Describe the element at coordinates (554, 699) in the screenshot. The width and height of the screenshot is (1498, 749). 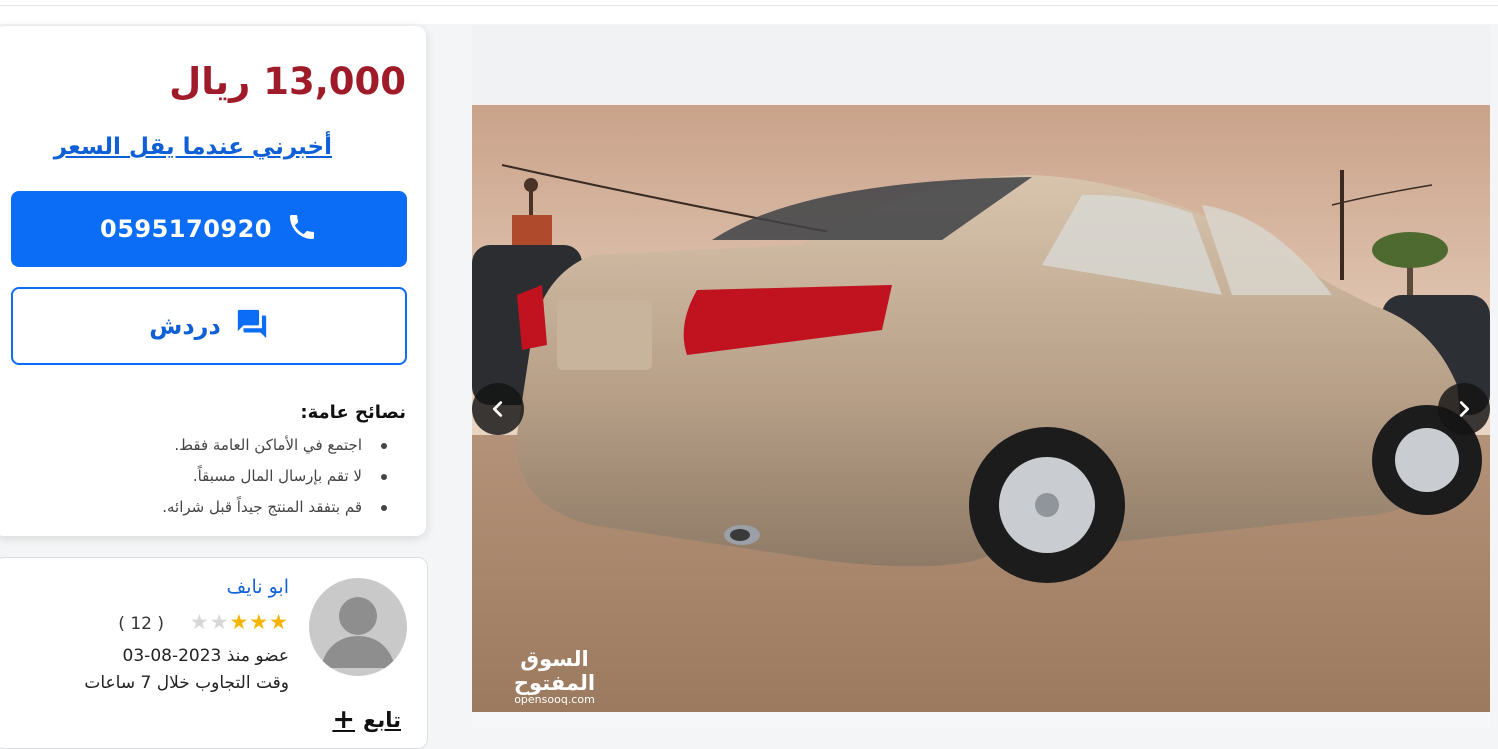
I see `watermark-english: opensooq.com` at that location.